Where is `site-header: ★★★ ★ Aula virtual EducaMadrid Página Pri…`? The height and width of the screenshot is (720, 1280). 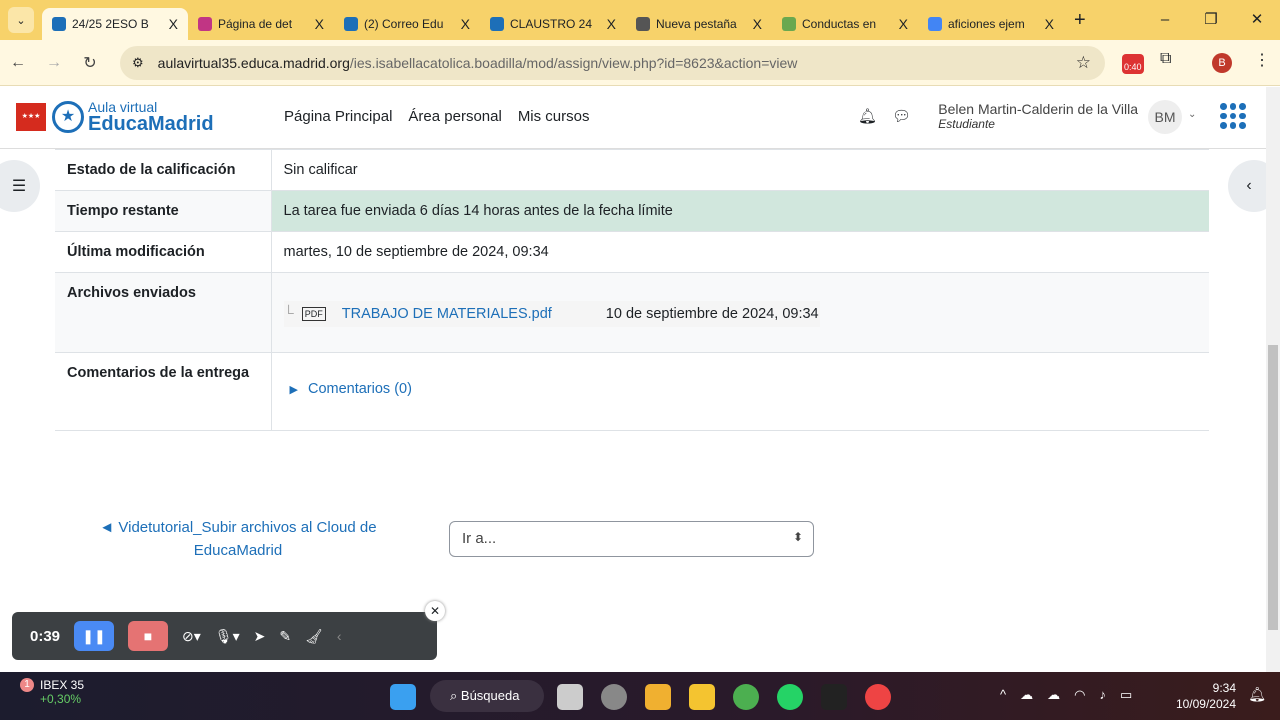 site-header: ★★★ ★ Aula virtual EducaMadrid Página Pri… is located at coordinates (633, 118).